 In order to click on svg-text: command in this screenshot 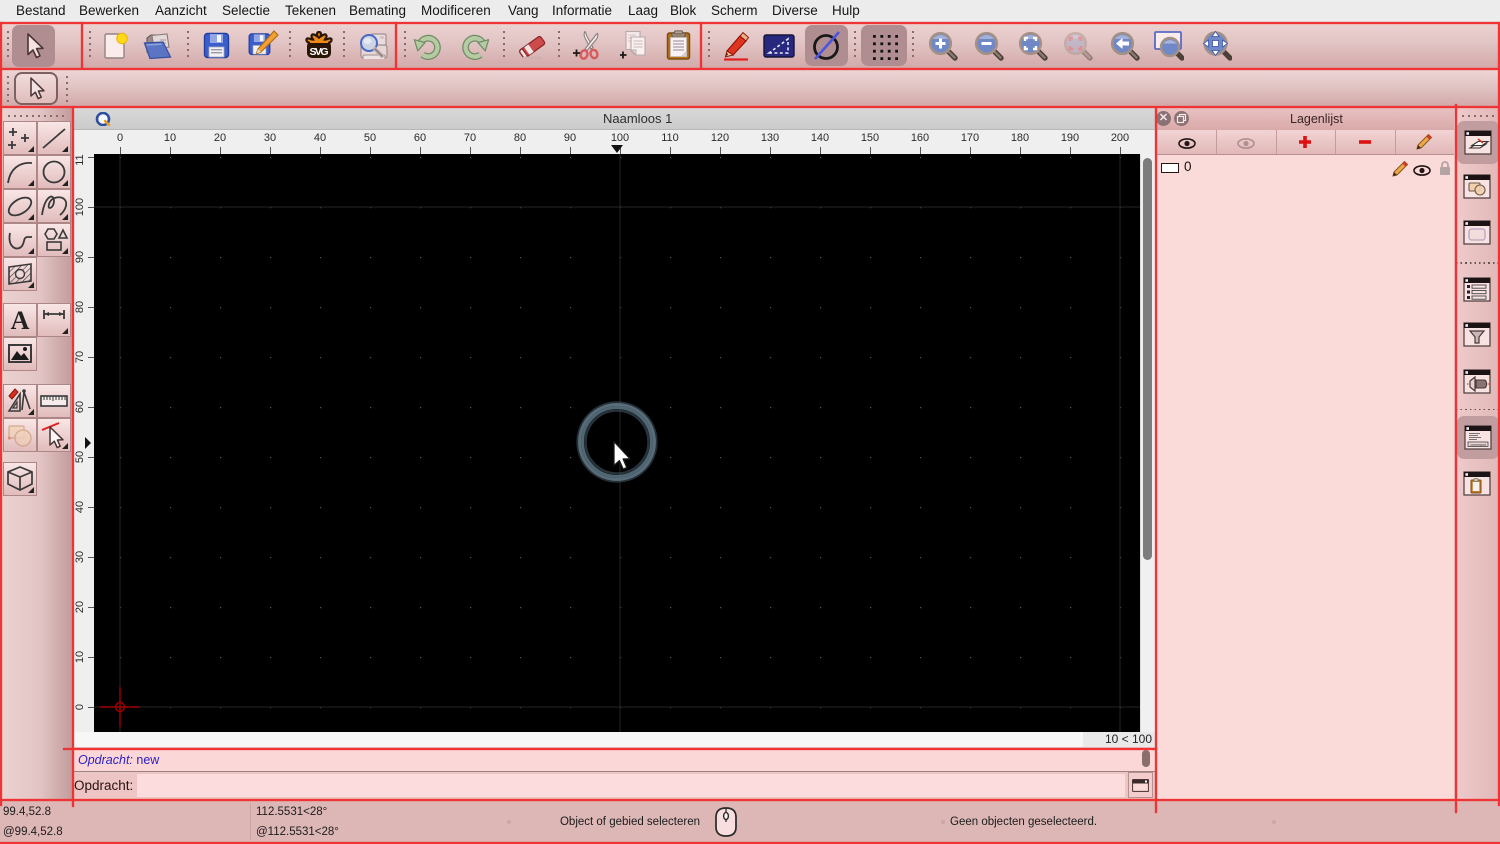, I will do `click(1478, 445)`.